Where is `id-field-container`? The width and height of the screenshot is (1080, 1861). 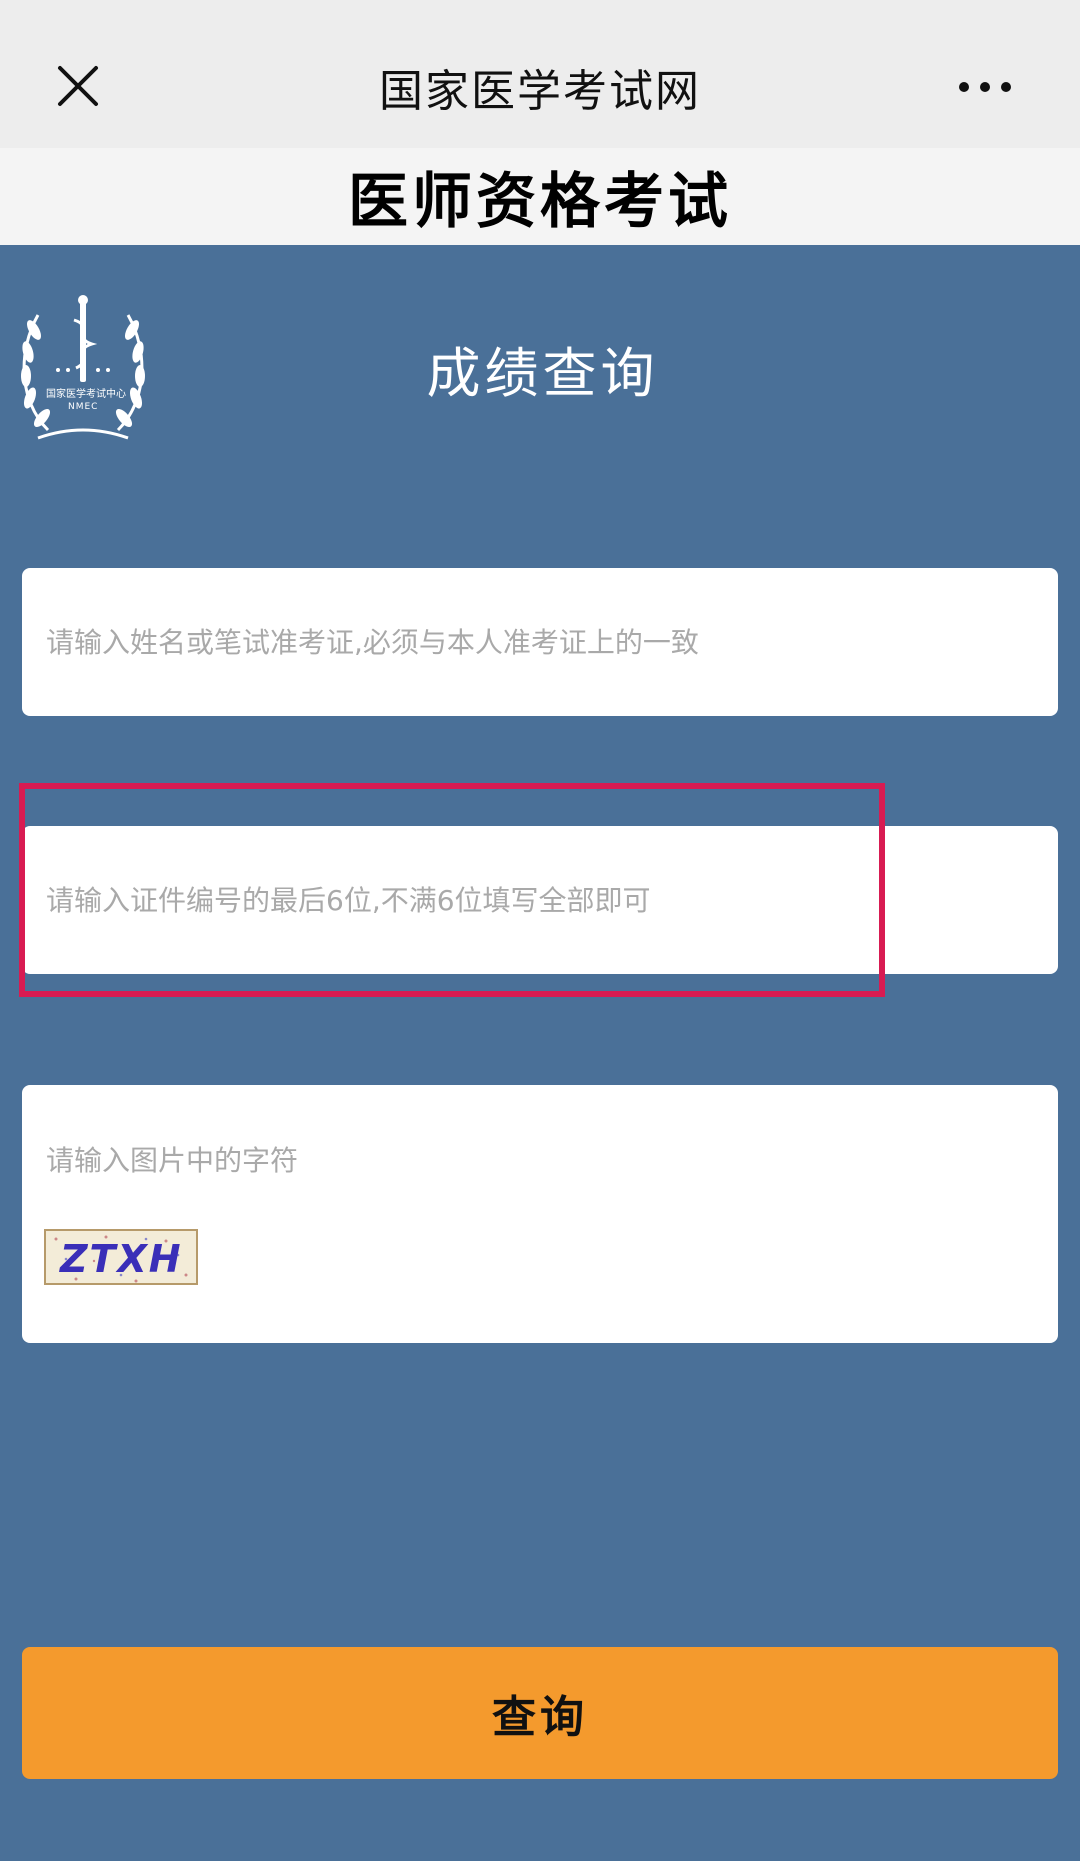
id-field-container is located at coordinates (540, 900).